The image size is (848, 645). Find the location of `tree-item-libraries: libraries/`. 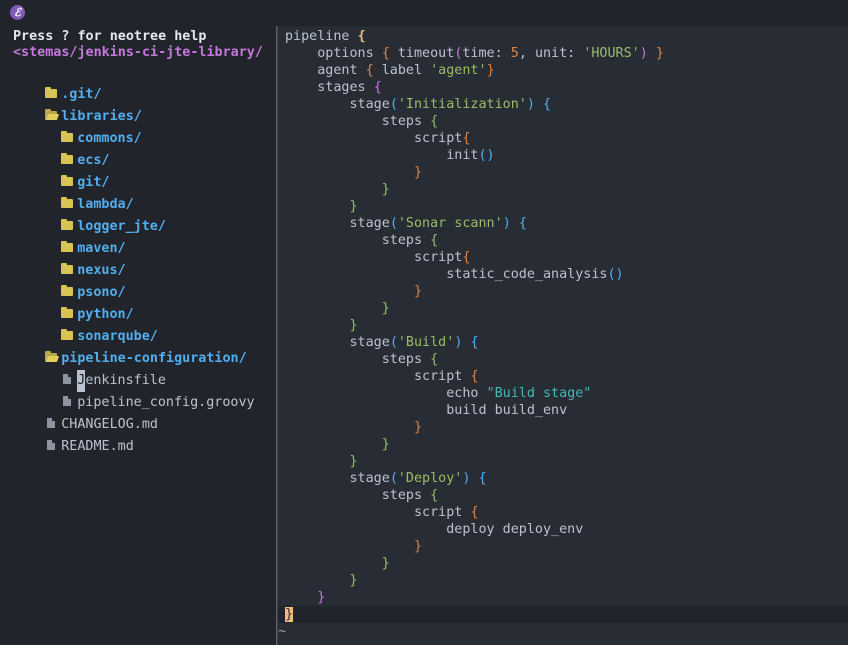

tree-item-libraries: libraries/ is located at coordinates (77, 104).